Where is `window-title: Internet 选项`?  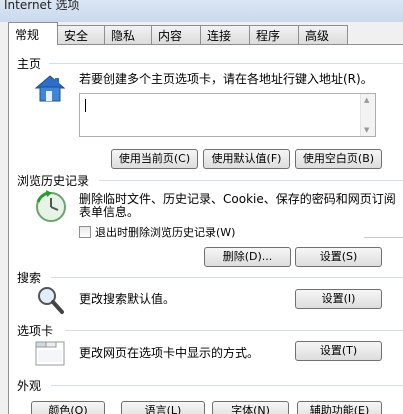
window-title: Internet 选项 is located at coordinates (42, 6).